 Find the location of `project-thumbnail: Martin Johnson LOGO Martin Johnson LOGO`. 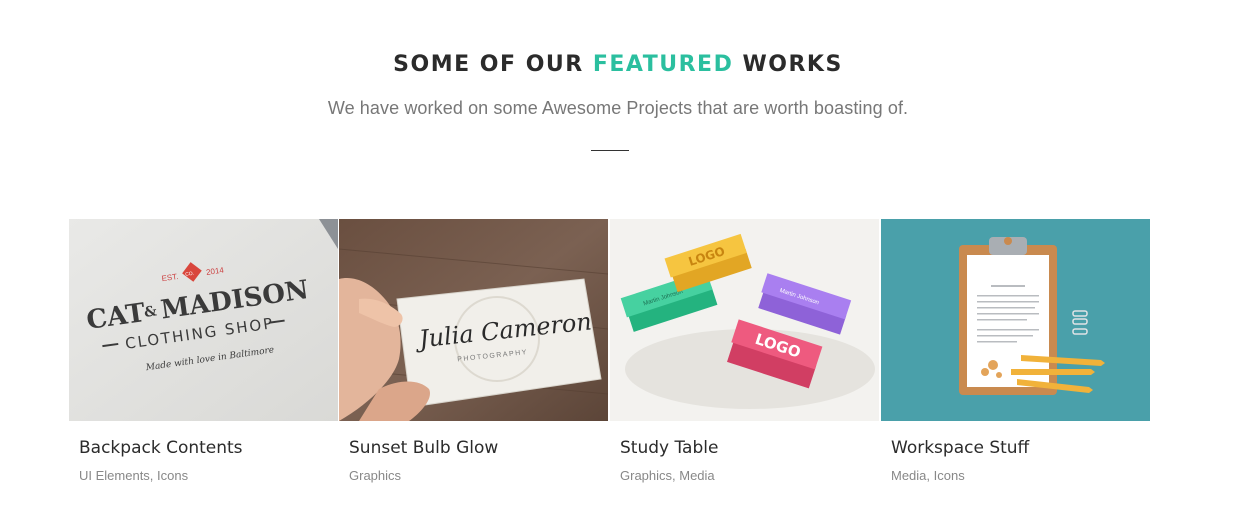

project-thumbnail: Martin Johnson LOGO Martin Johnson LOGO is located at coordinates (744, 320).